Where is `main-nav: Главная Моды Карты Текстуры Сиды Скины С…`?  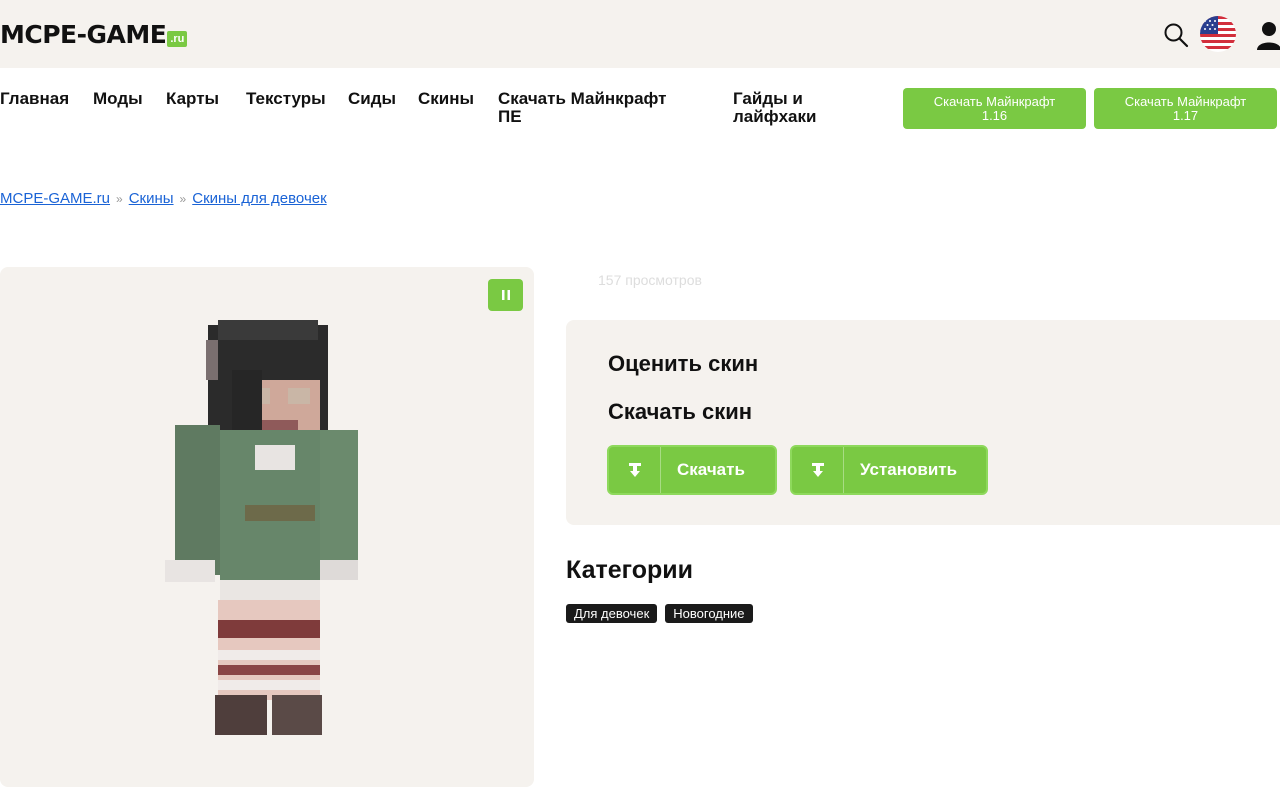 main-nav: Главная Моды Карты Текстуры Сиды Скины С… is located at coordinates (640, 113).